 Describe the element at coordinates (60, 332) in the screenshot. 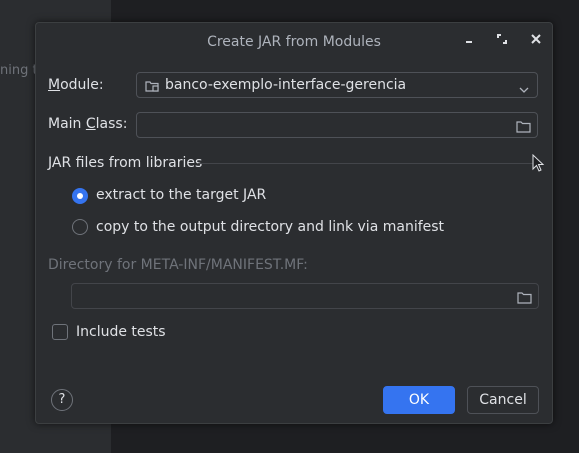

I see `include-tests-checkbox` at that location.